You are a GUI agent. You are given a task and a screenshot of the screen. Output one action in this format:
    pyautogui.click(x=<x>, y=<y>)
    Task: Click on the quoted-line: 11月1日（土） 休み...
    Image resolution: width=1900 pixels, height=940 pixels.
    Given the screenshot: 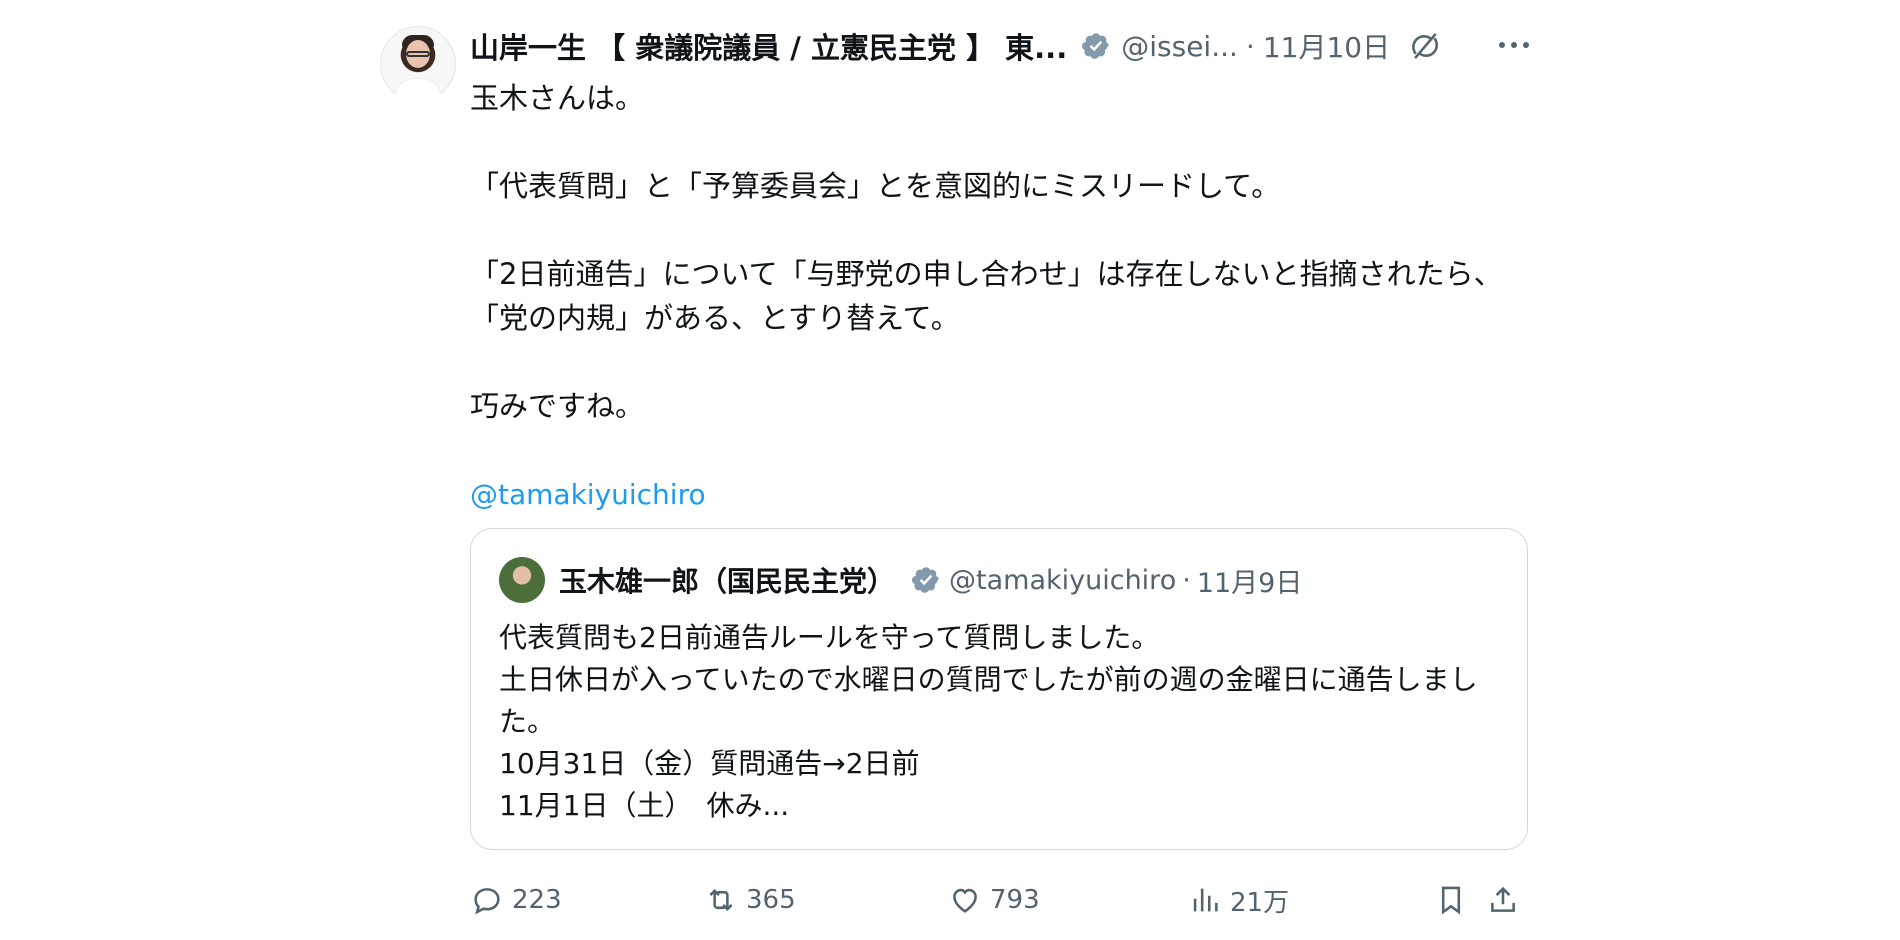 What is the action you would take?
    pyautogui.click(x=644, y=805)
    